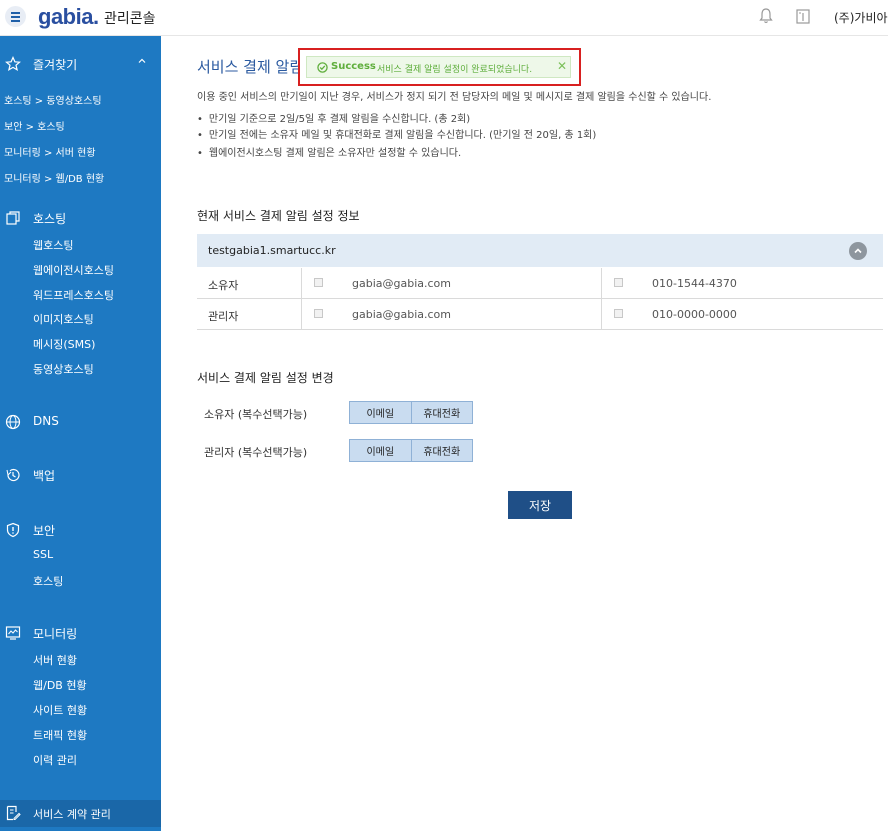  Describe the element at coordinates (441, 412) in the screenshot. I see `owner-phone-toggle: 휴대전화` at that location.